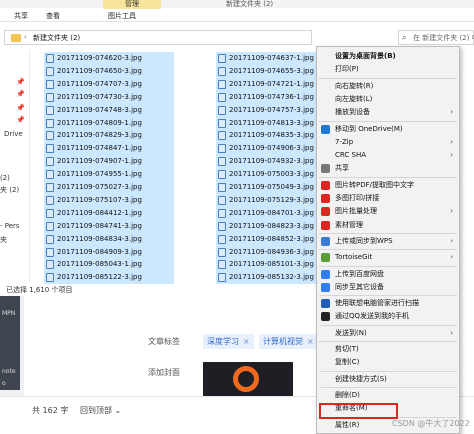 The height and width of the screenshot is (434, 474). I want to click on file-item: 20171109-074809-1.jpg, so click(109, 123).